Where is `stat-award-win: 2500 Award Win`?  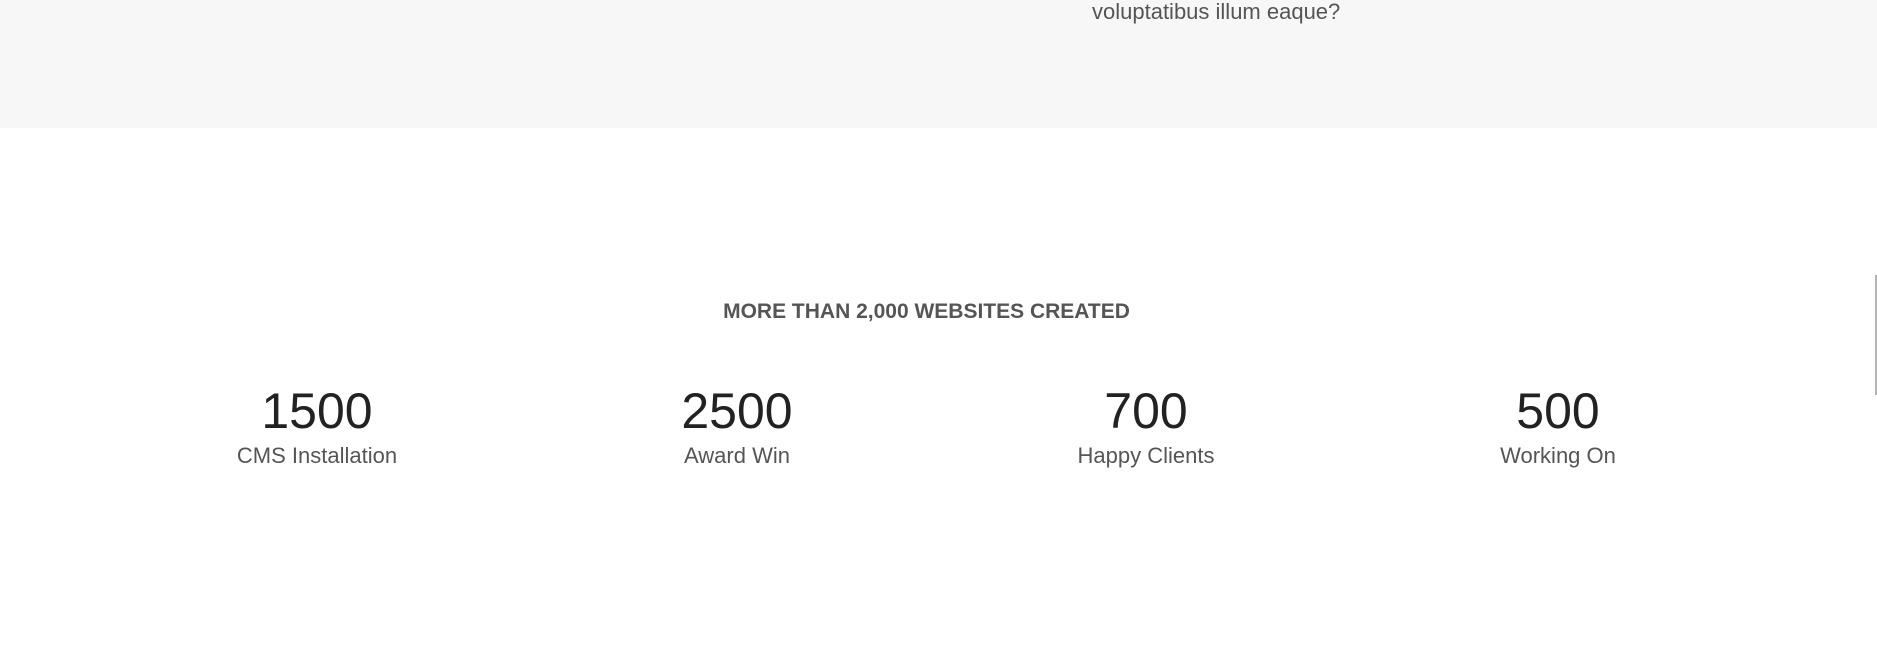
stat-award-win: 2500 Award Win is located at coordinates (737, 426).